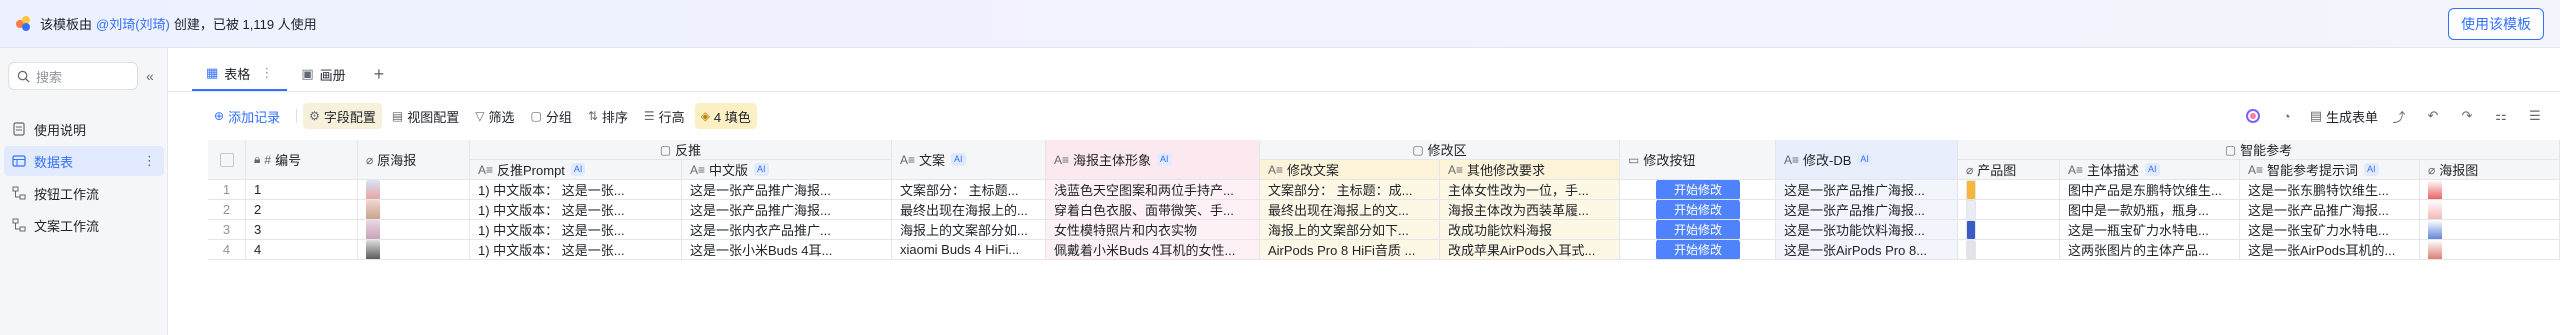 The height and width of the screenshot is (335, 2560). What do you see at coordinates (247, 116) in the screenshot?
I see `add-record-button: ⊕ 添加记录` at bounding box center [247, 116].